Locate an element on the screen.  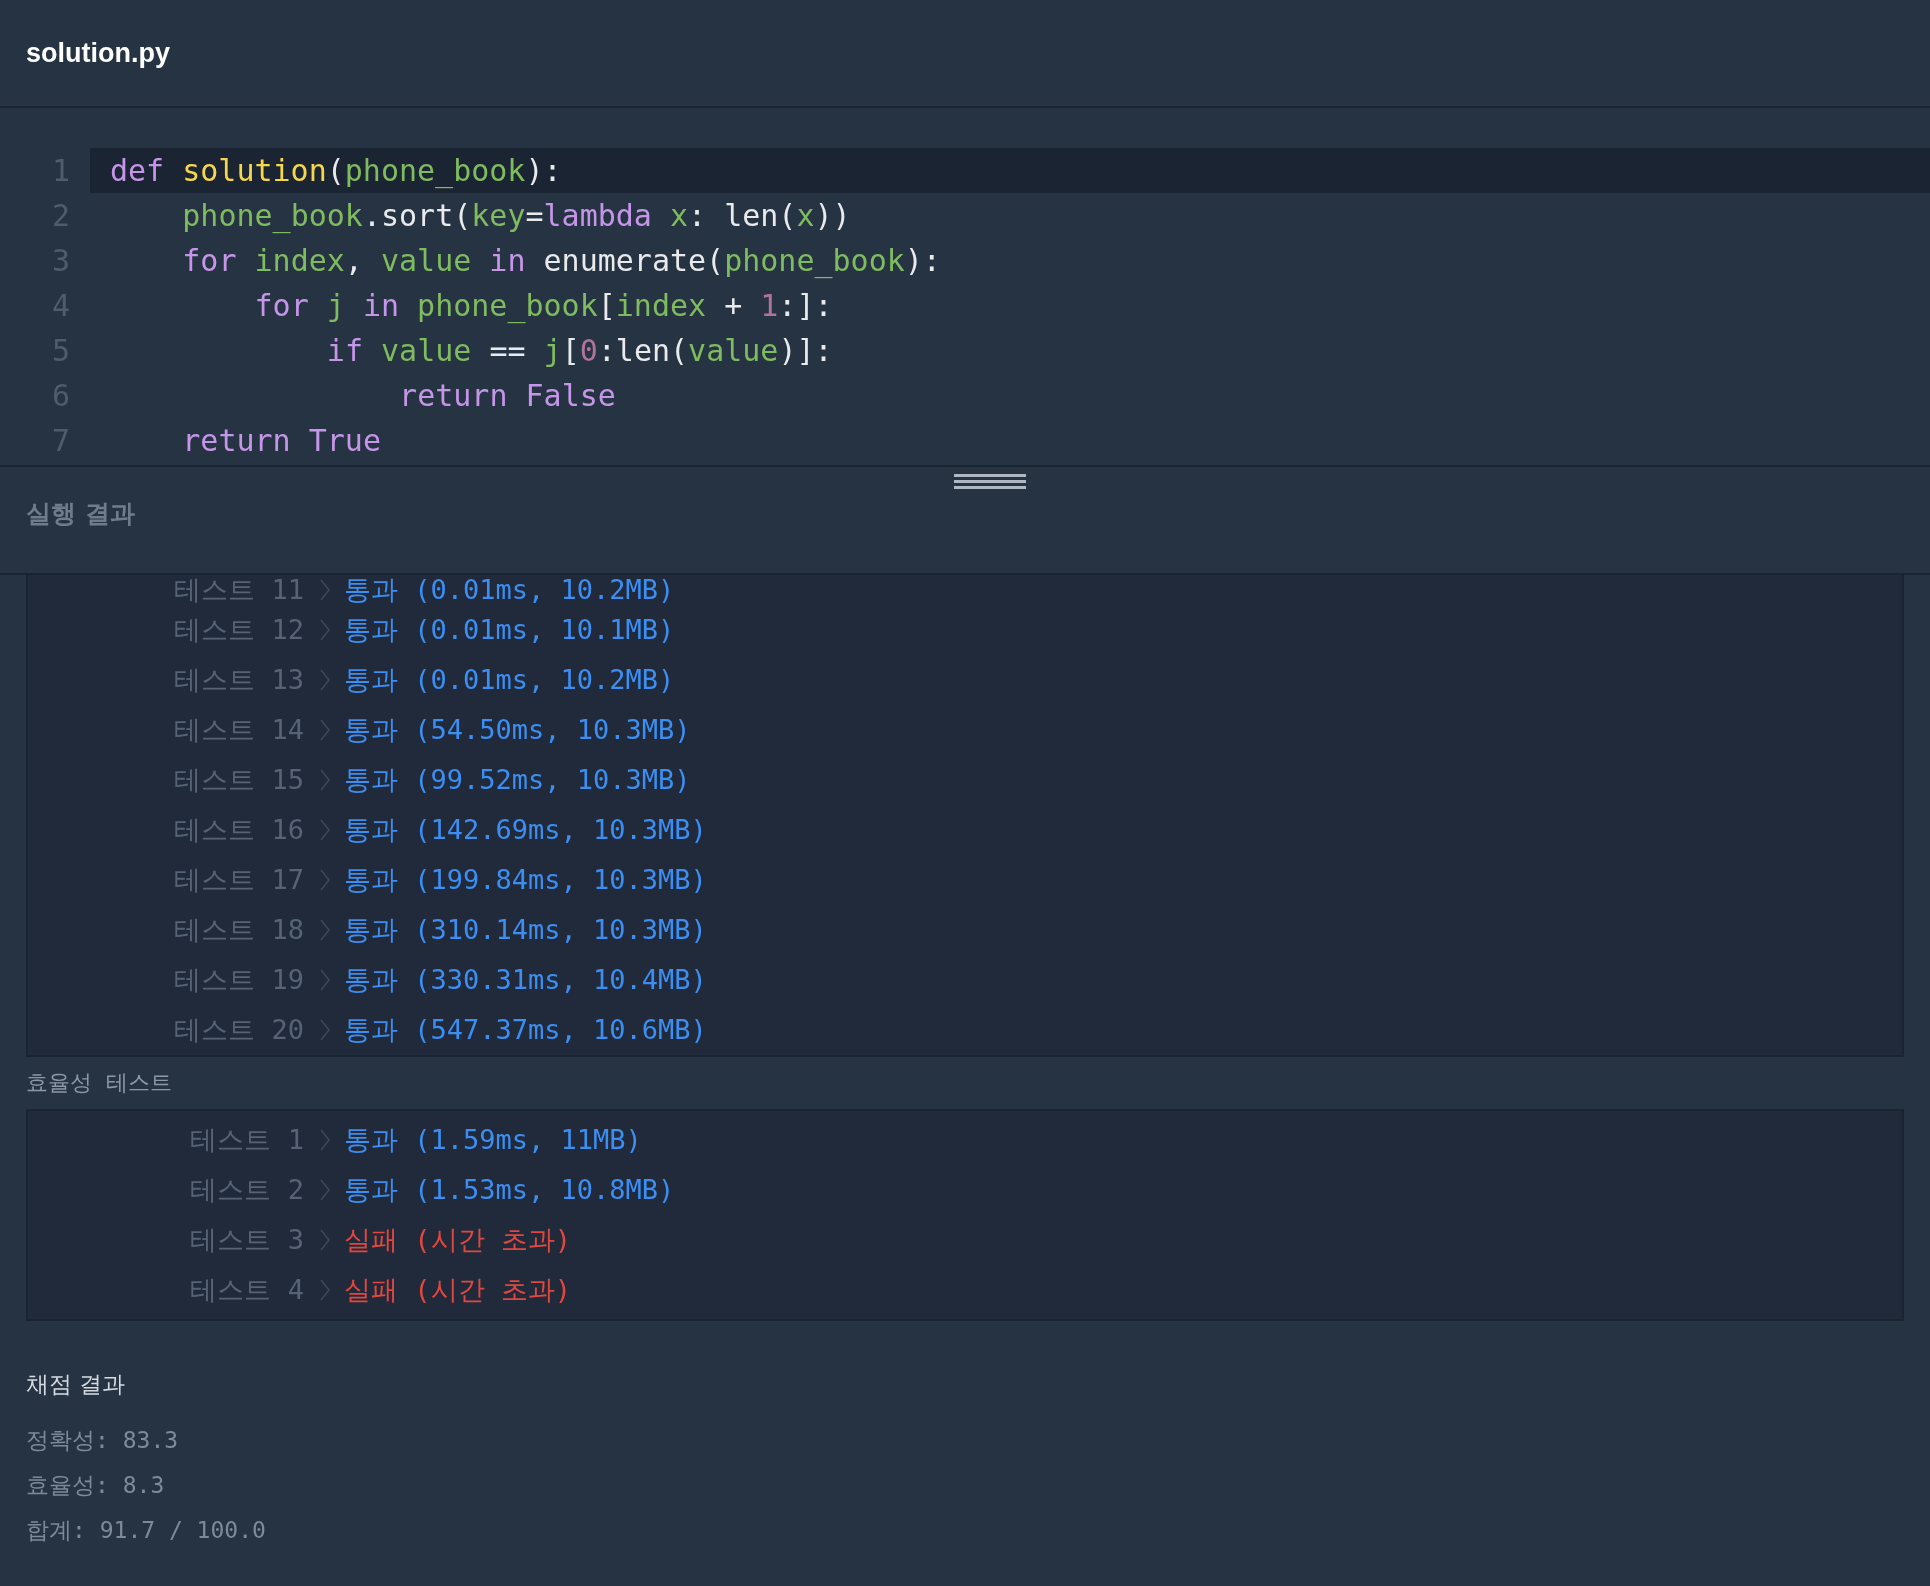
test-result: 통과 (142.69ms, 10.3MB) is located at coordinates (525, 830).